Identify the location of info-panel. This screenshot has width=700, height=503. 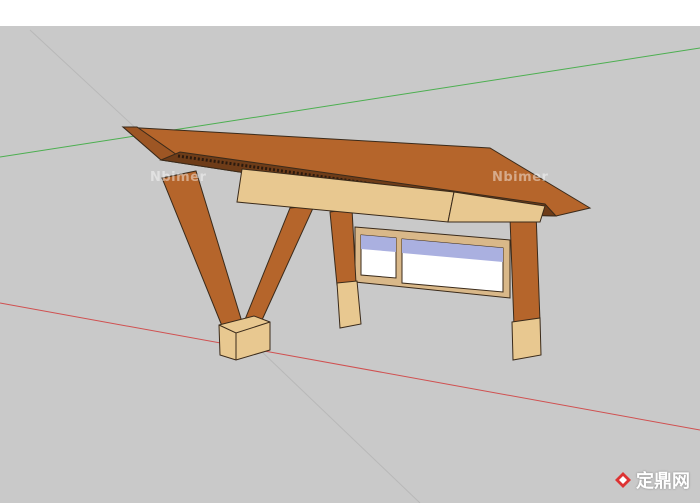
(432, 262).